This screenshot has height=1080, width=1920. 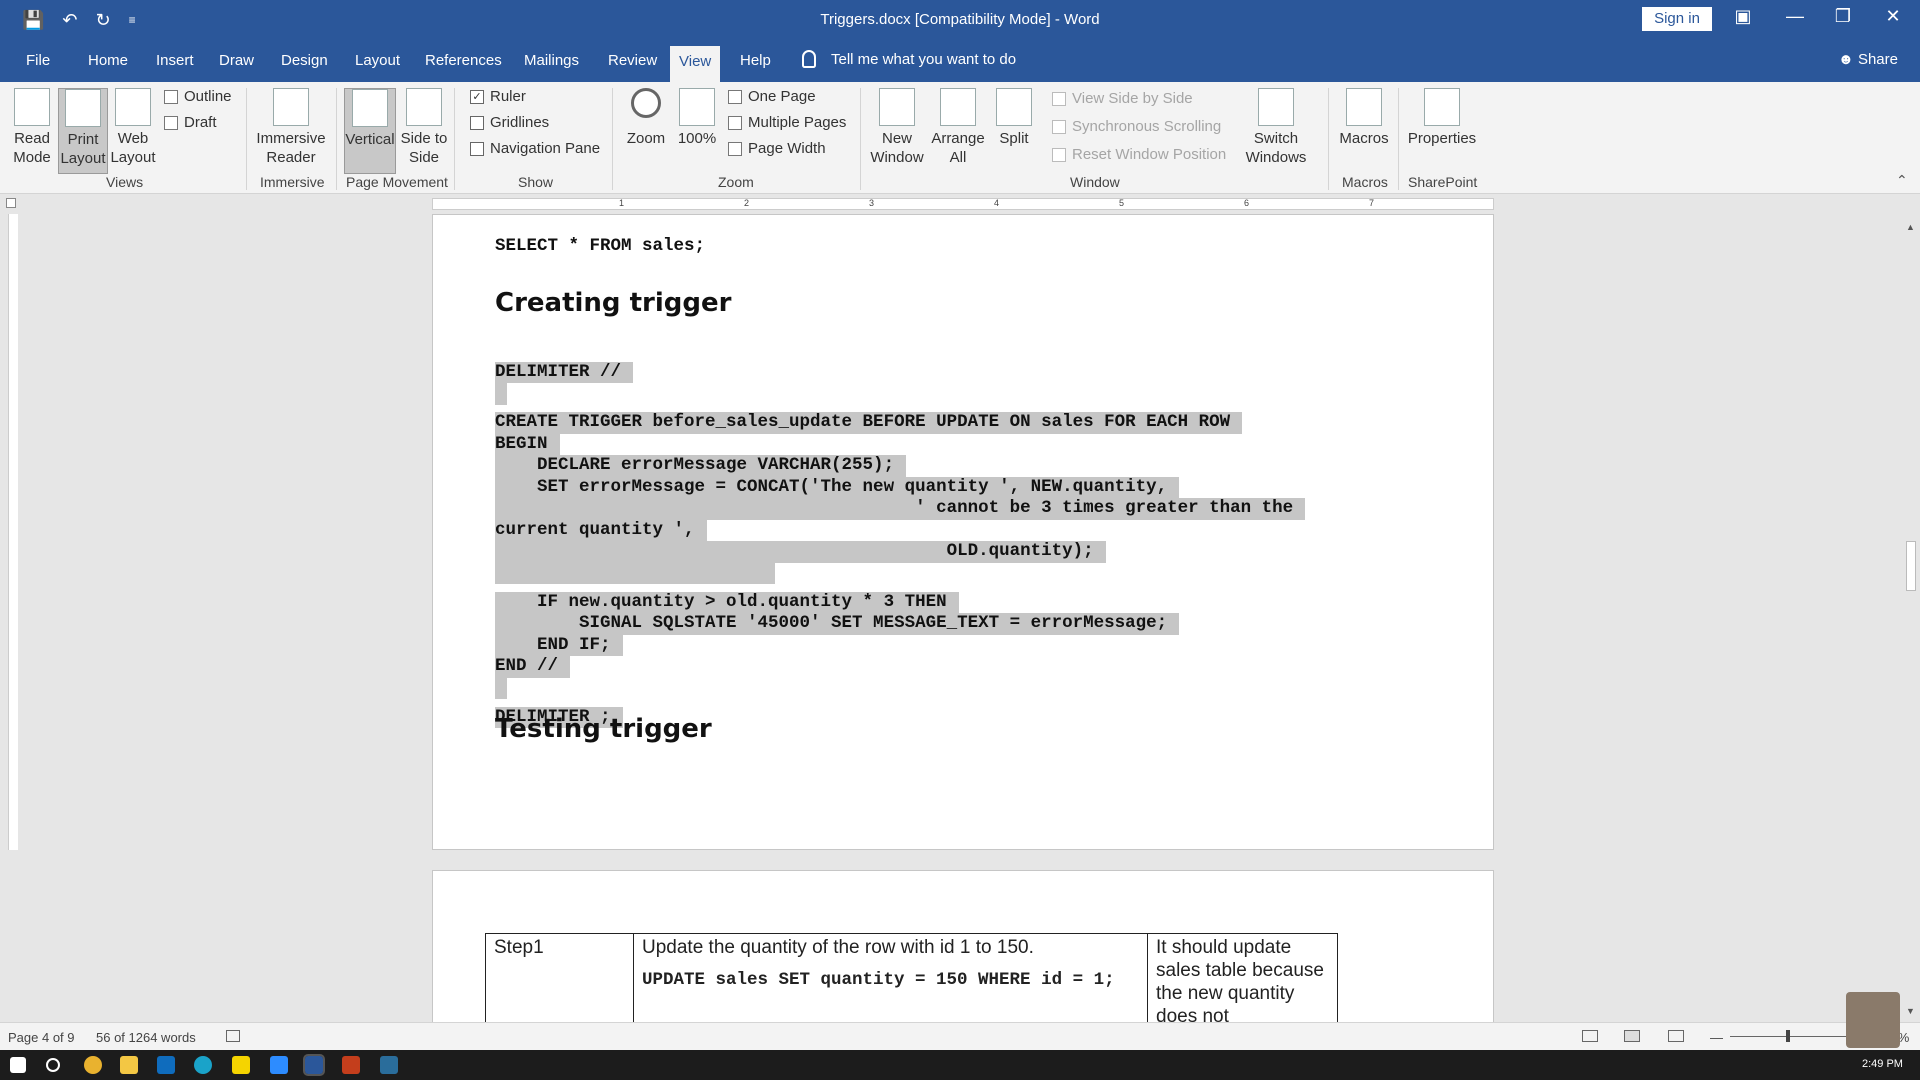 I want to click on switch-windows-button: Switch Windows, so click(x=1276, y=127).